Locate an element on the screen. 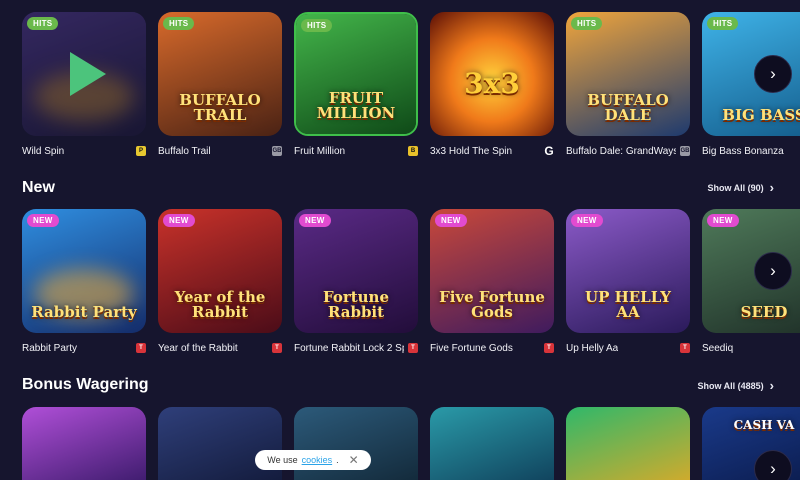  game-logo: Rabbit Party is located at coordinates (84, 312).